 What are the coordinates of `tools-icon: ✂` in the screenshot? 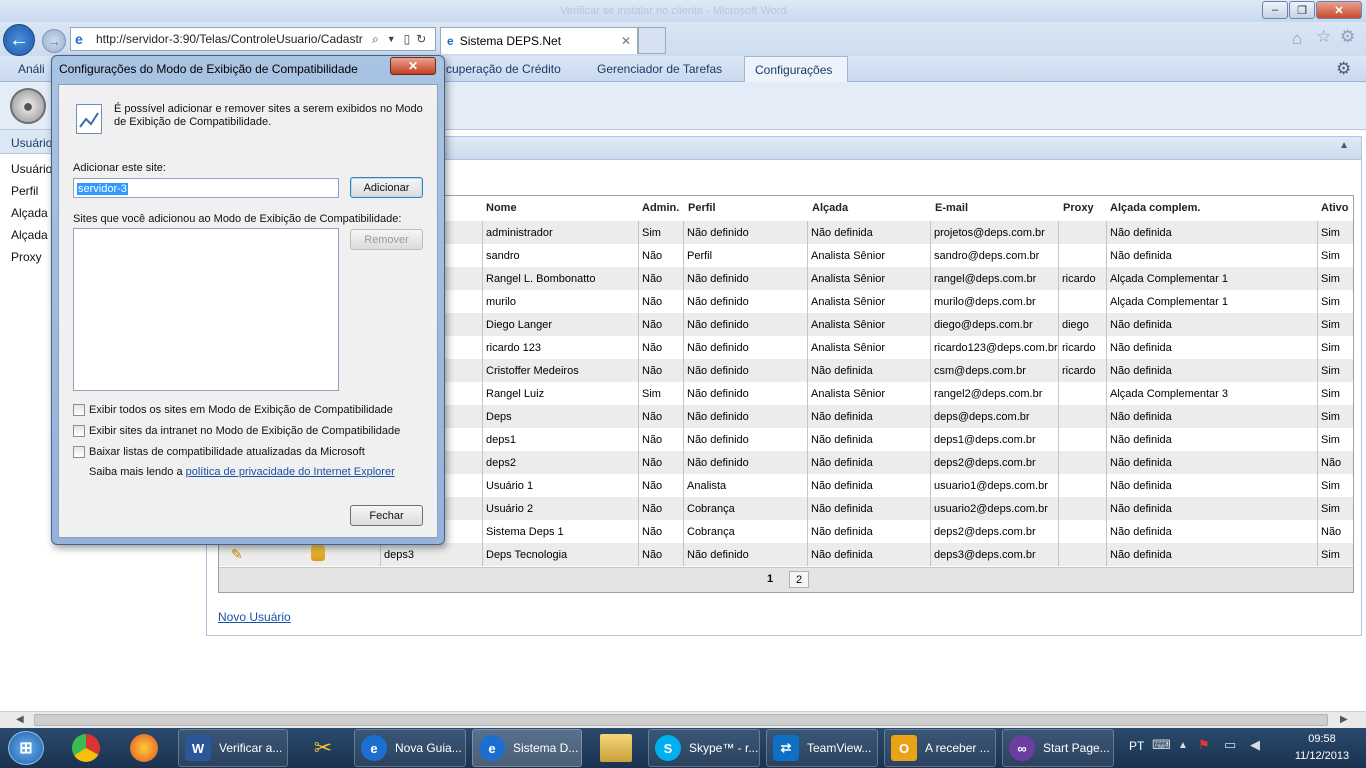 It's located at (323, 748).